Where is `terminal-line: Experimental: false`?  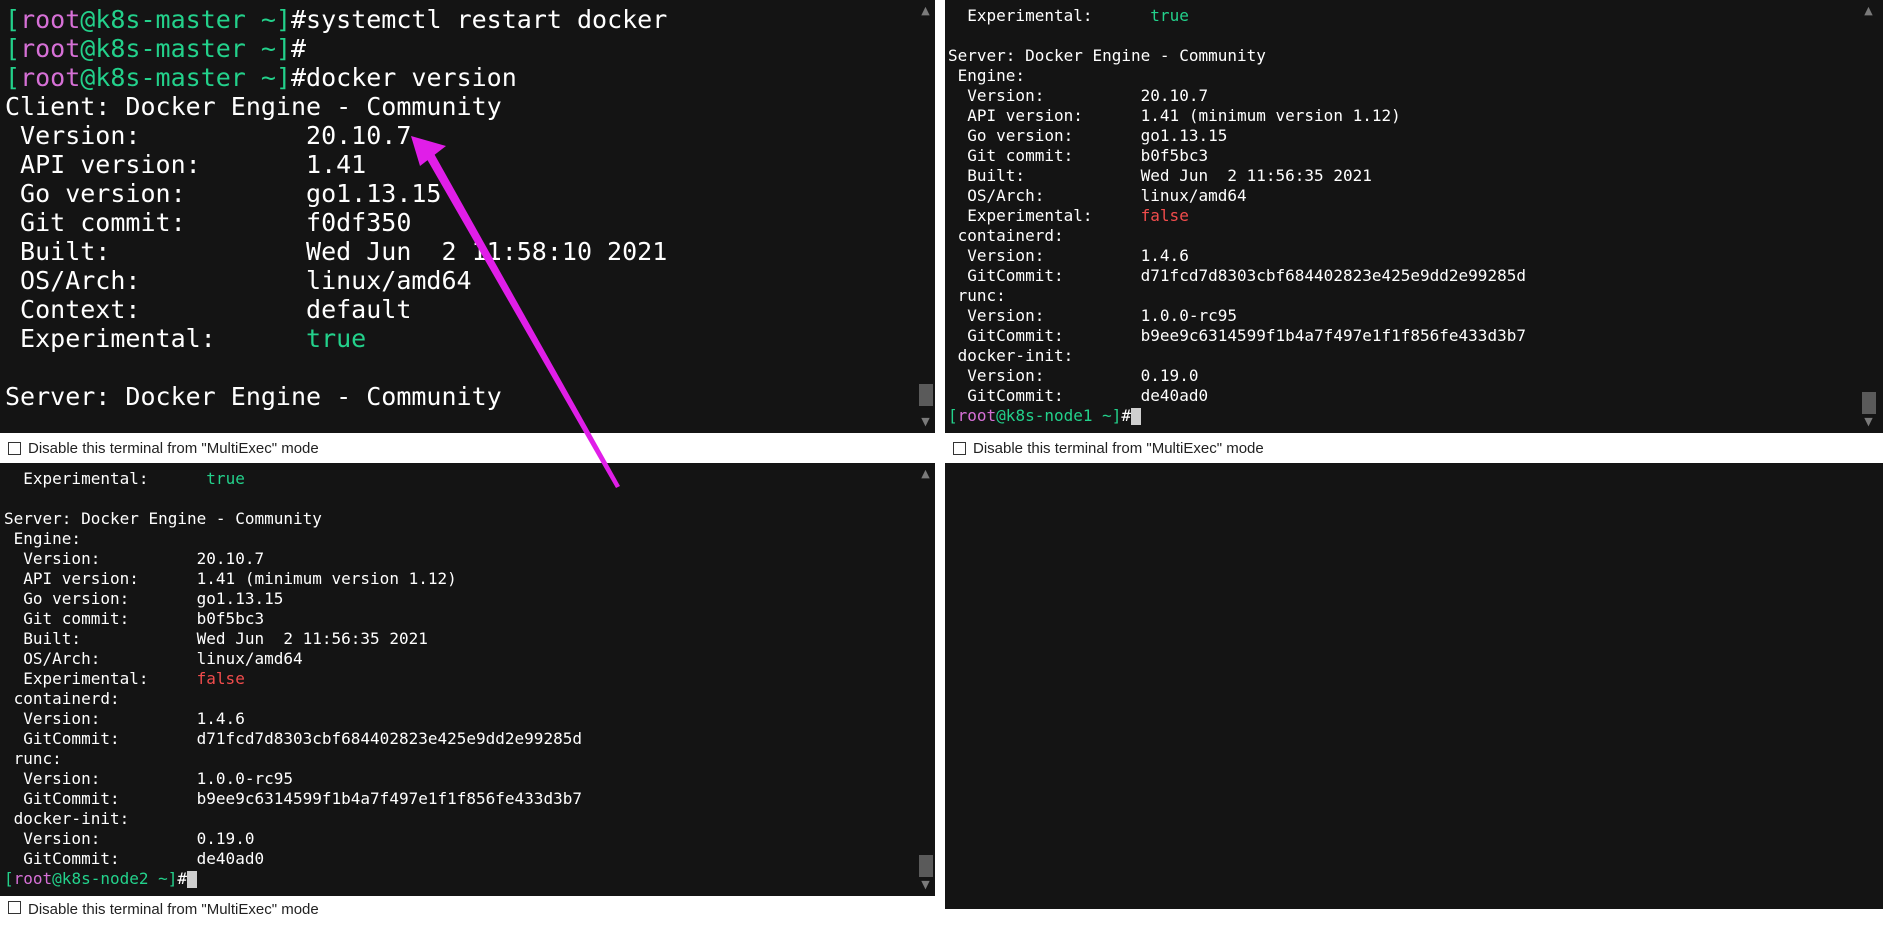 terminal-line: Experimental: false is located at coordinates (1237, 216).